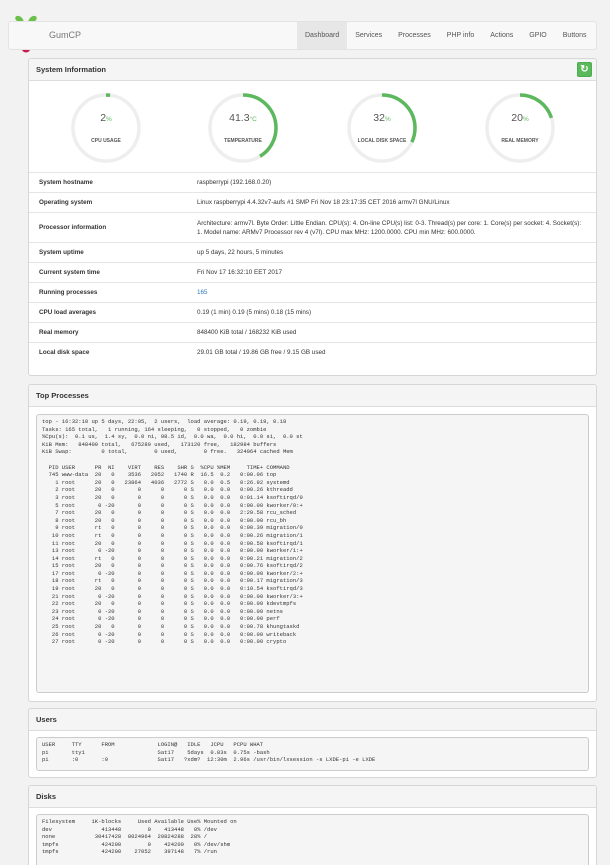 This screenshot has height=865, width=610. What do you see at coordinates (62, 395) in the screenshot?
I see `panel-title: Top Processes` at bounding box center [62, 395].